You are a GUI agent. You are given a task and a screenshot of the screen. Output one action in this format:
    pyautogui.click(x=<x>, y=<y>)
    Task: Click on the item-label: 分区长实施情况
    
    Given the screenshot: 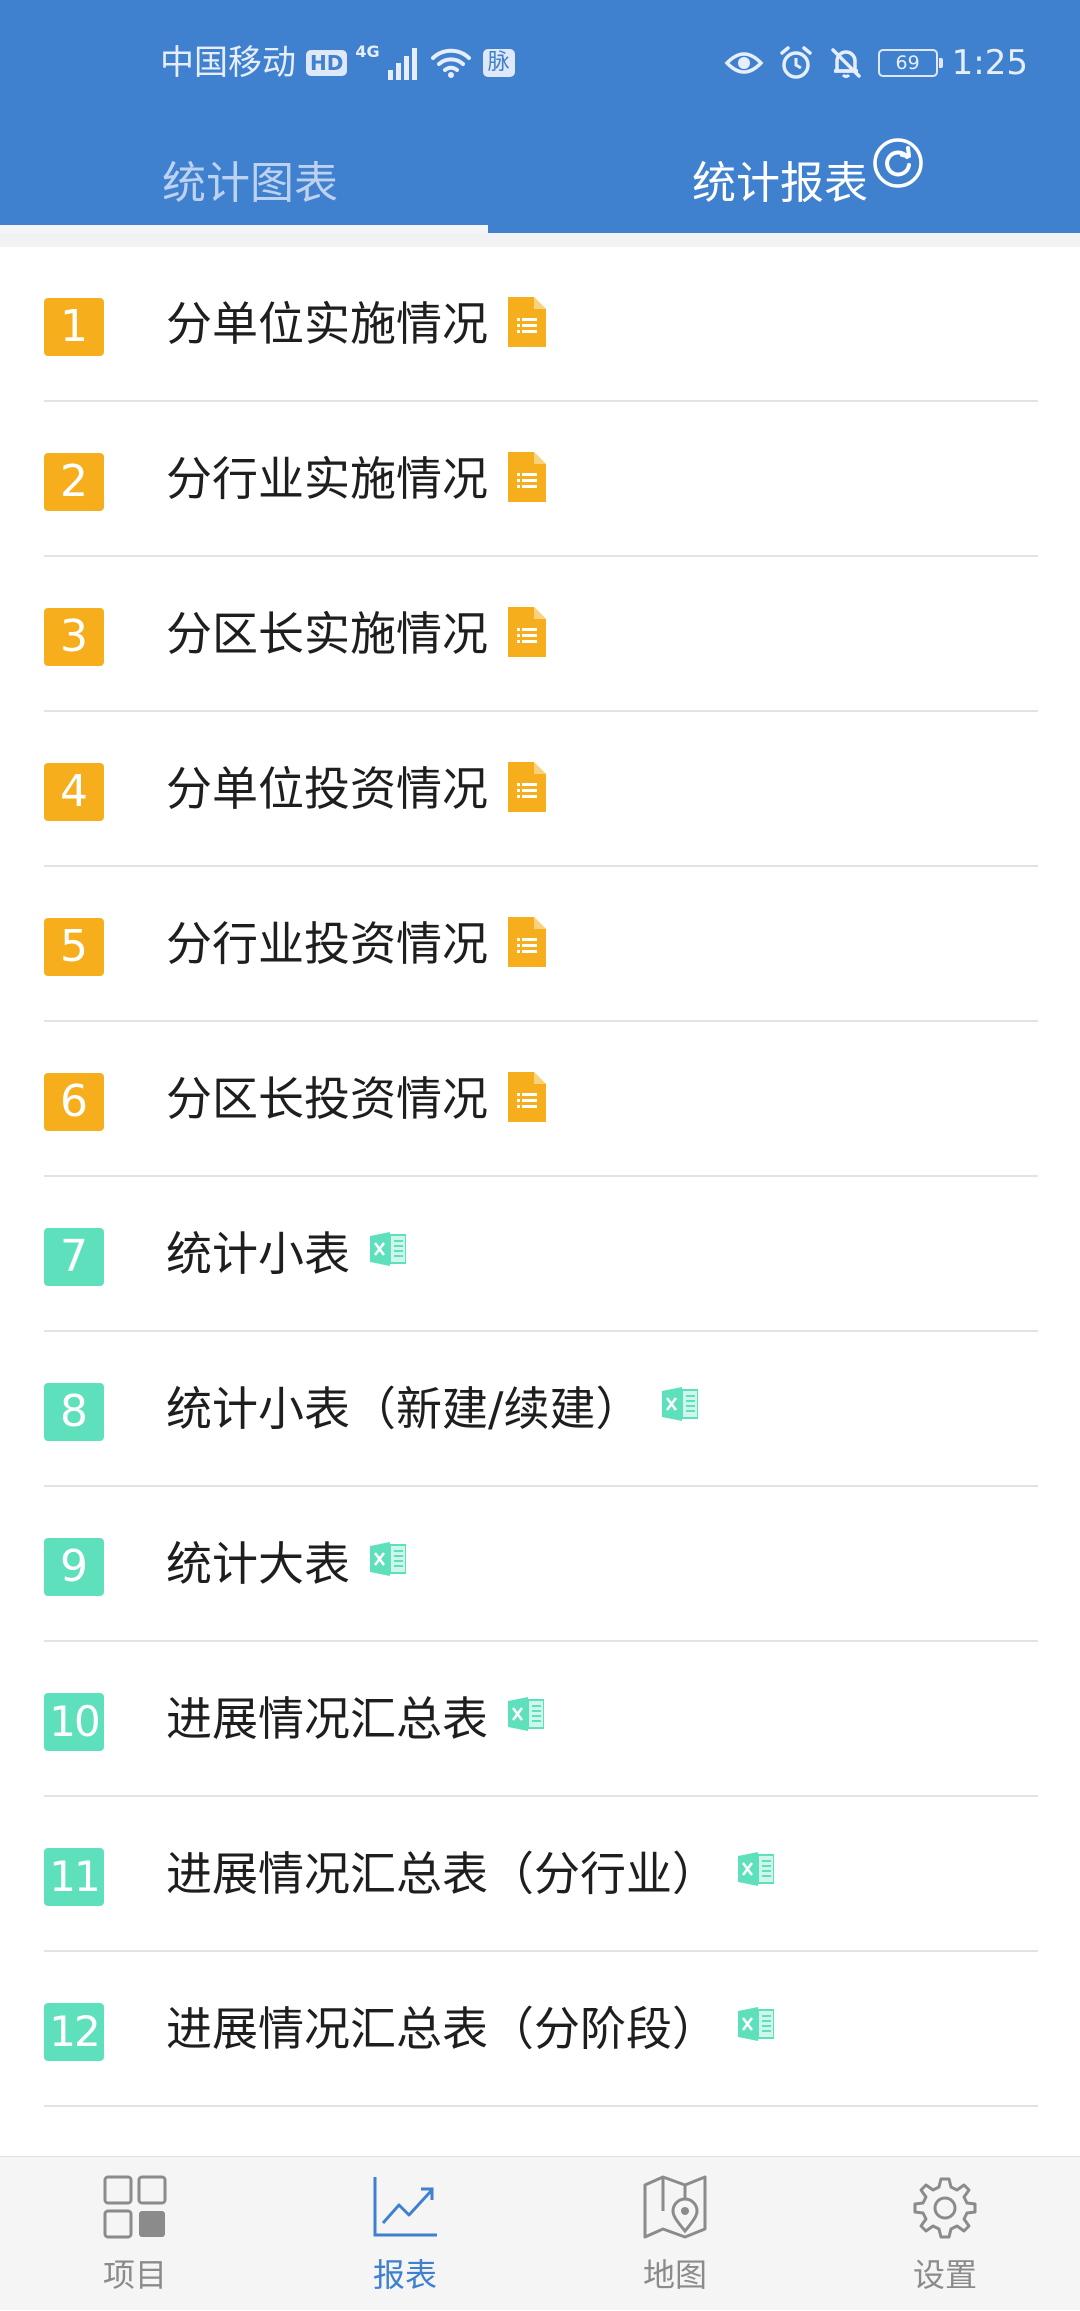 What is the action you would take?
    pyautogui.click(x=327, y=633)
    